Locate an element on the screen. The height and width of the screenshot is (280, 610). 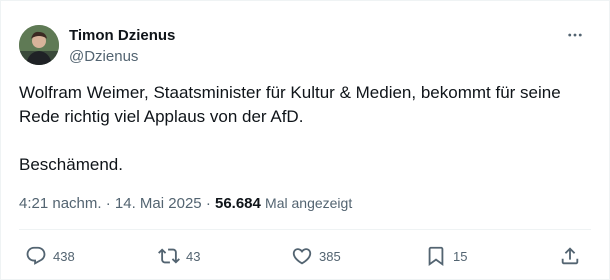
bookmark-count: 15 is located at coordinates (460, 256).